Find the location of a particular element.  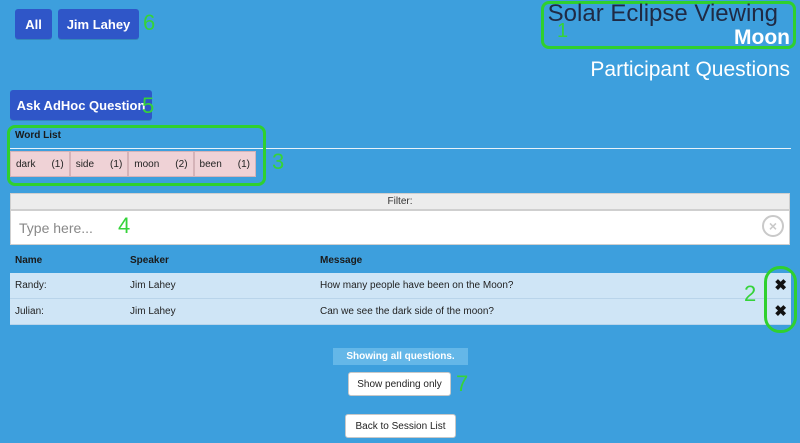

annotation-6: 6 is located at coordinates (149, 22).